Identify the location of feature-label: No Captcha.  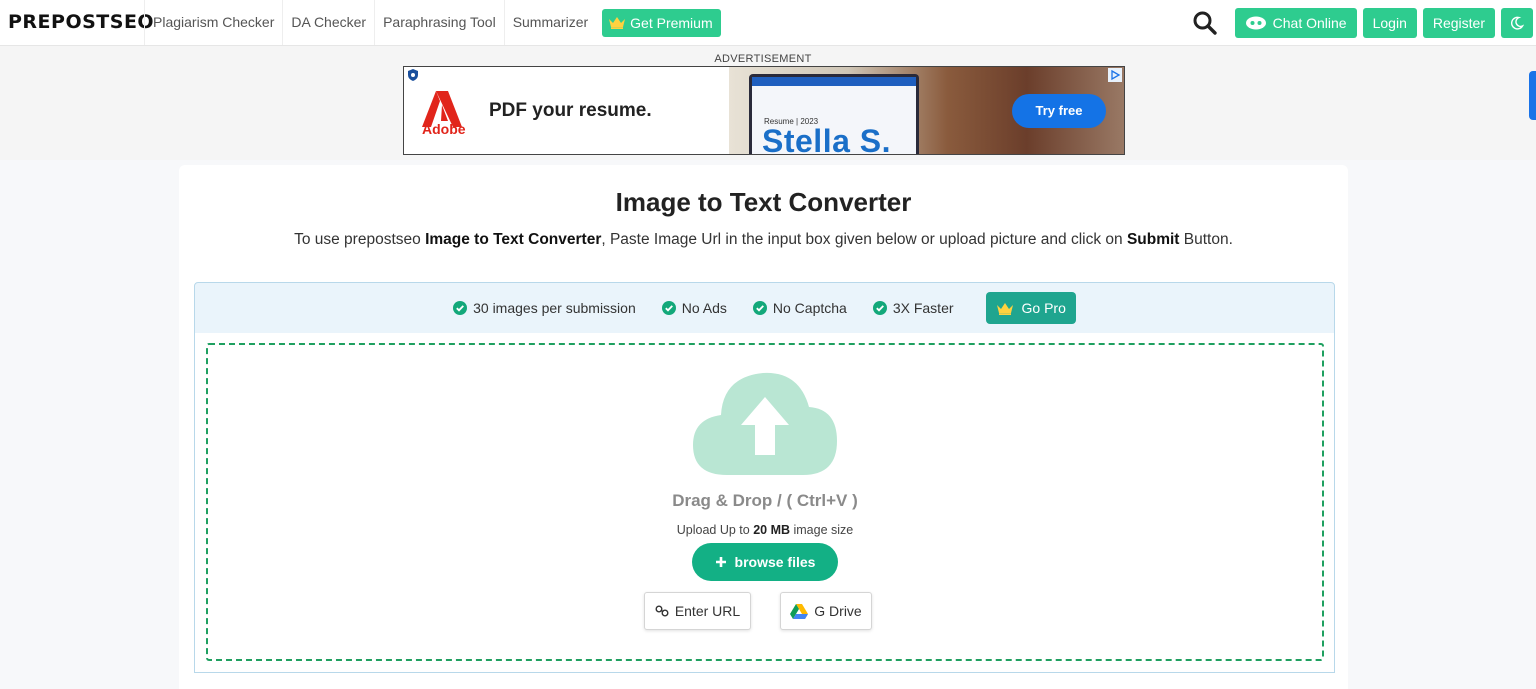
(809, 308).